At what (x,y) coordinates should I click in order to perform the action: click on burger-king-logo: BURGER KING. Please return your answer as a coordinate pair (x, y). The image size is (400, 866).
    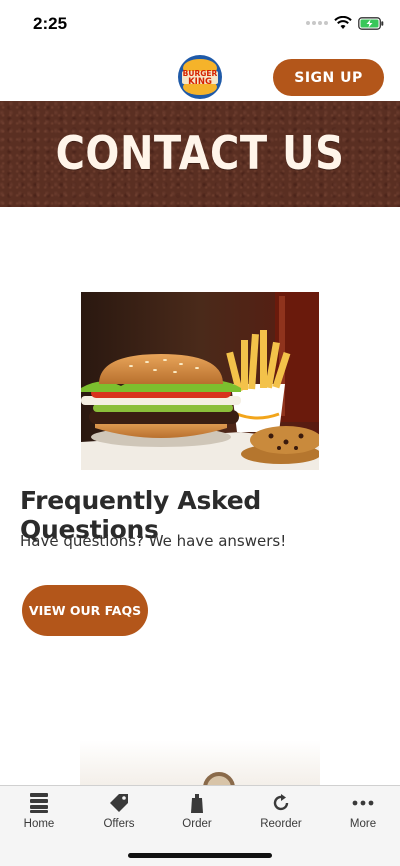
    Looking at the image, I should click on (200, 77).